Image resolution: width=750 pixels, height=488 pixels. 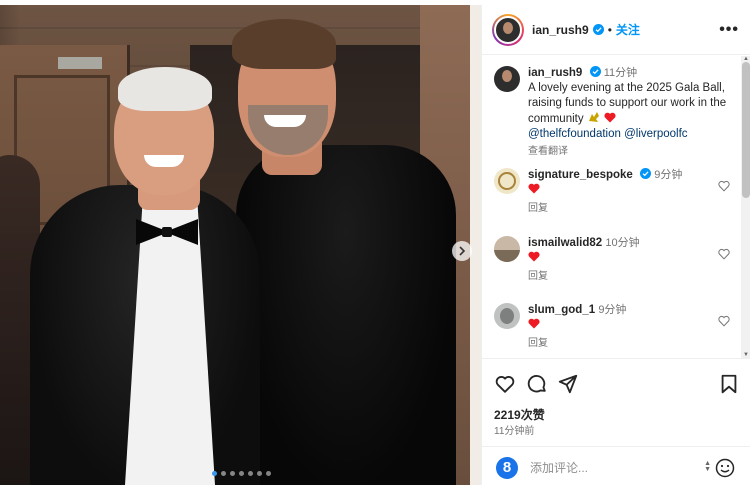 I want to click on emoji-icon, so click(x=725, y=468).